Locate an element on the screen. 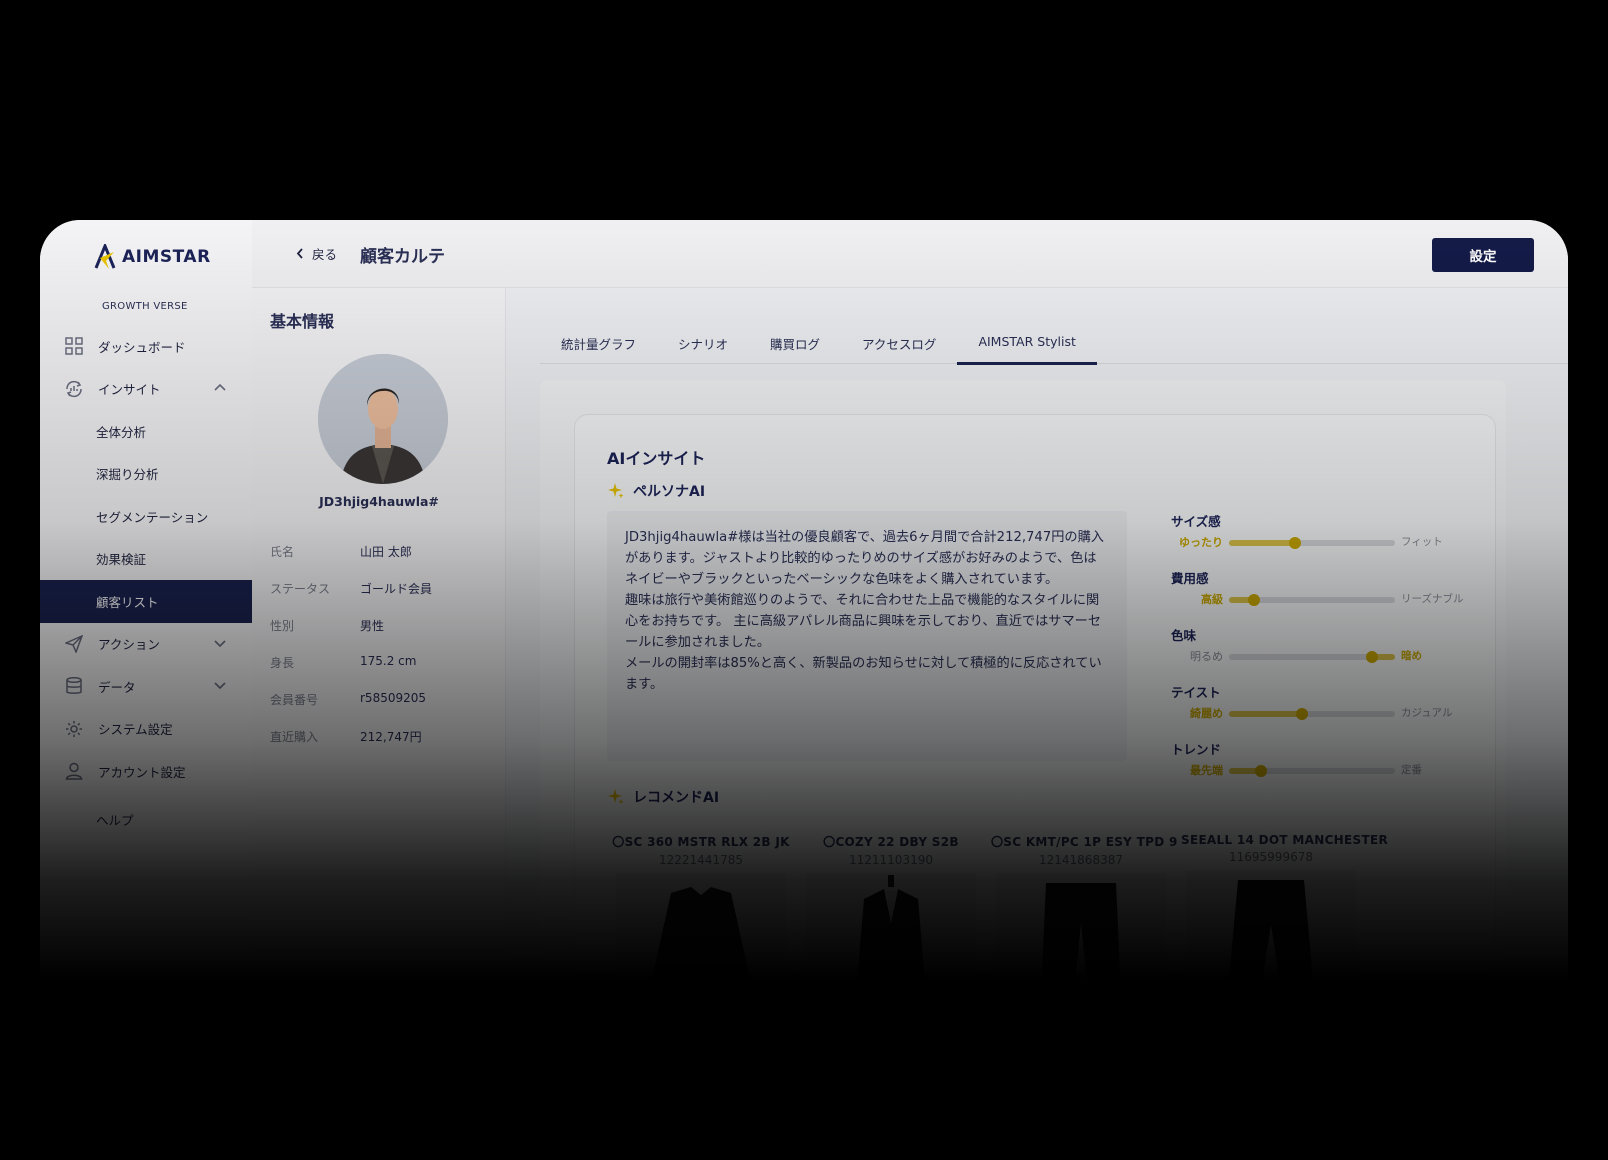 This screenshot has height=1160, width=1608. database-icon is located at coordinates (74, 686).